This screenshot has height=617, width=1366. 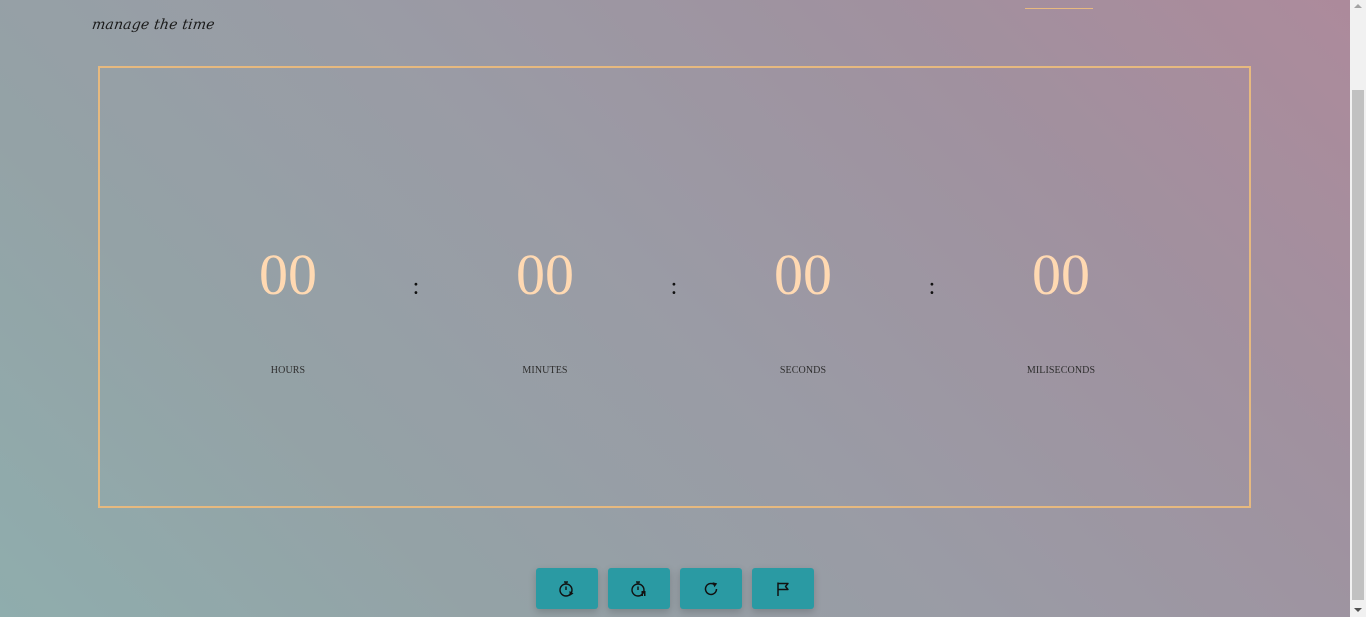 I want to click on seconds-value: 00, so click(x=803, y=274).